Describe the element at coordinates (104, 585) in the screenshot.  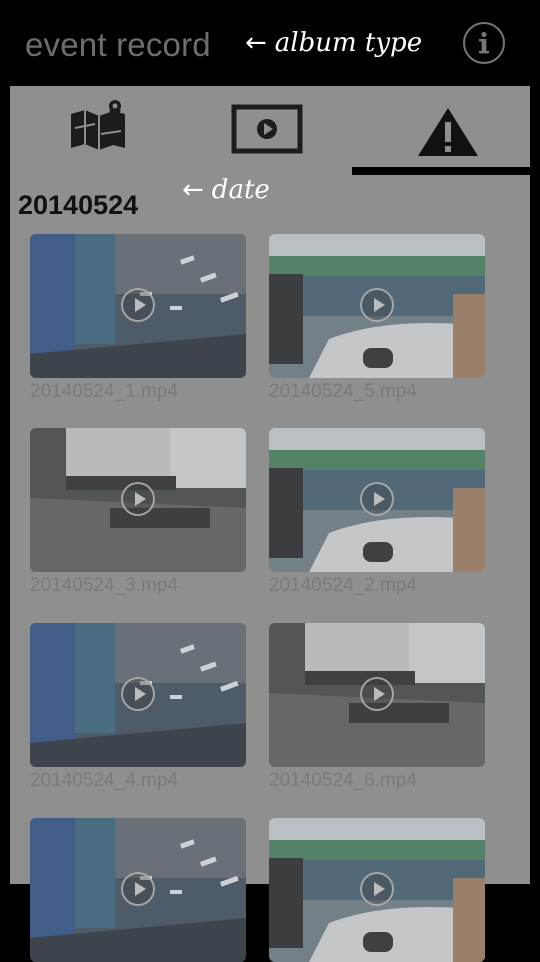
I see `video-filename: 20140524_3.mp4` at that location.